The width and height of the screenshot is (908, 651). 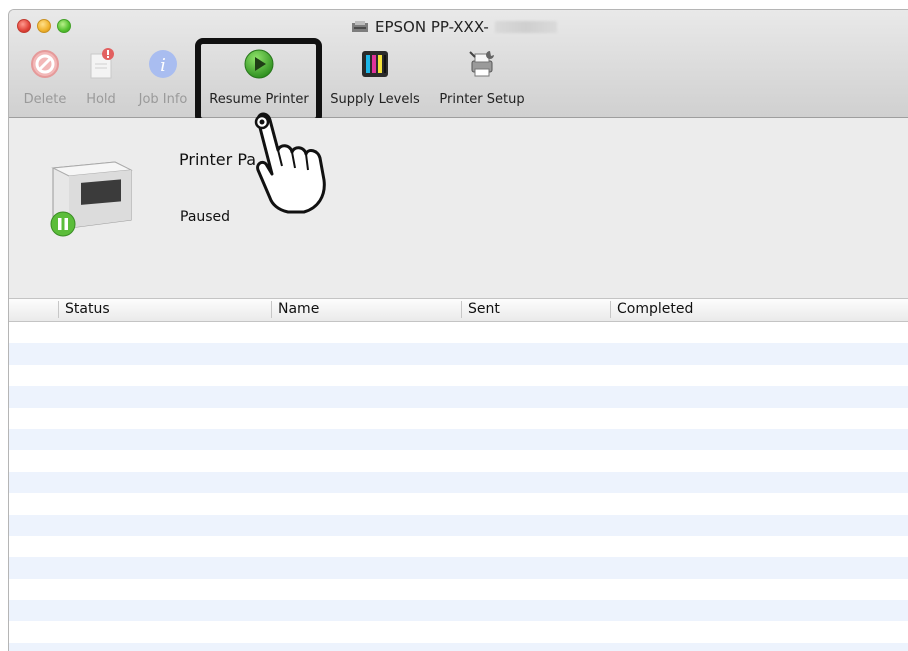 I want to click on window-title: EPSON PP-XXX-, so click(x=454, y=27).